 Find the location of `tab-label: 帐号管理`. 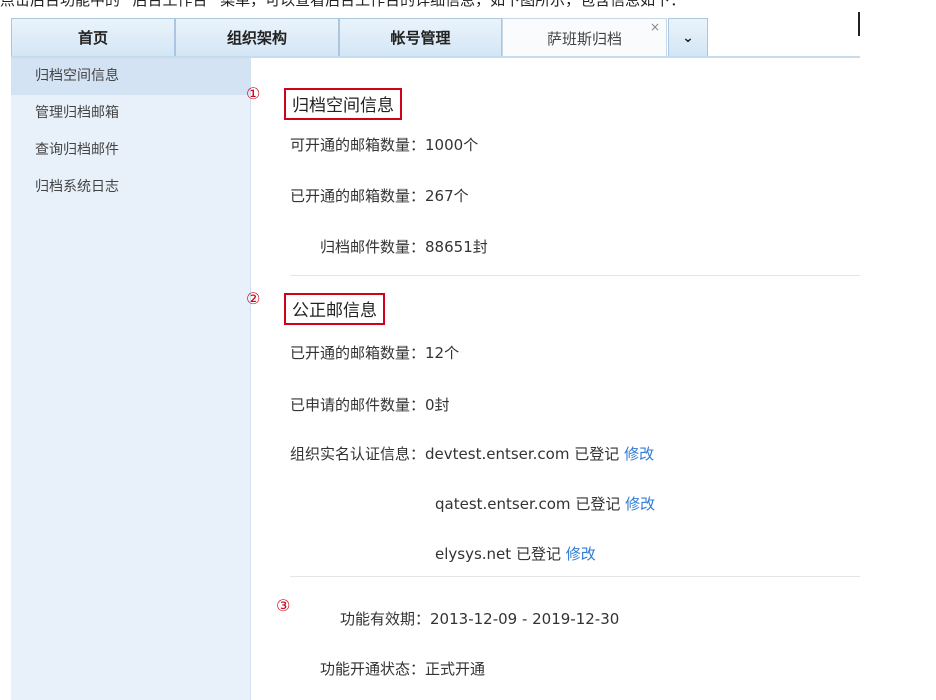

tab-label: 帐号管理 is located at coordinates (420, 38).